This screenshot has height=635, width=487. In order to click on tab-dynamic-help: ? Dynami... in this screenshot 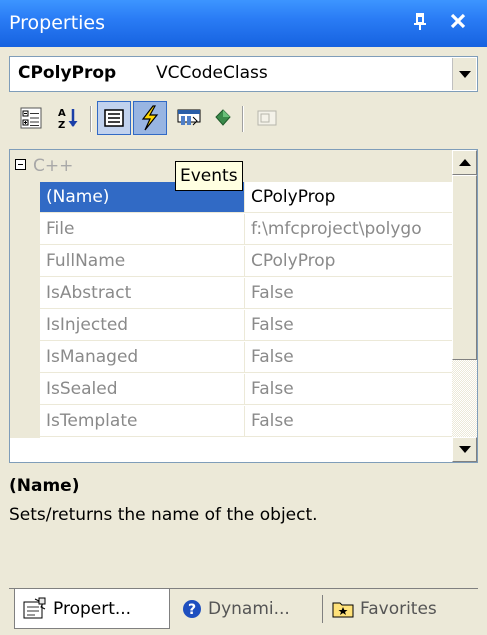, I will do `click(247, 609)`.